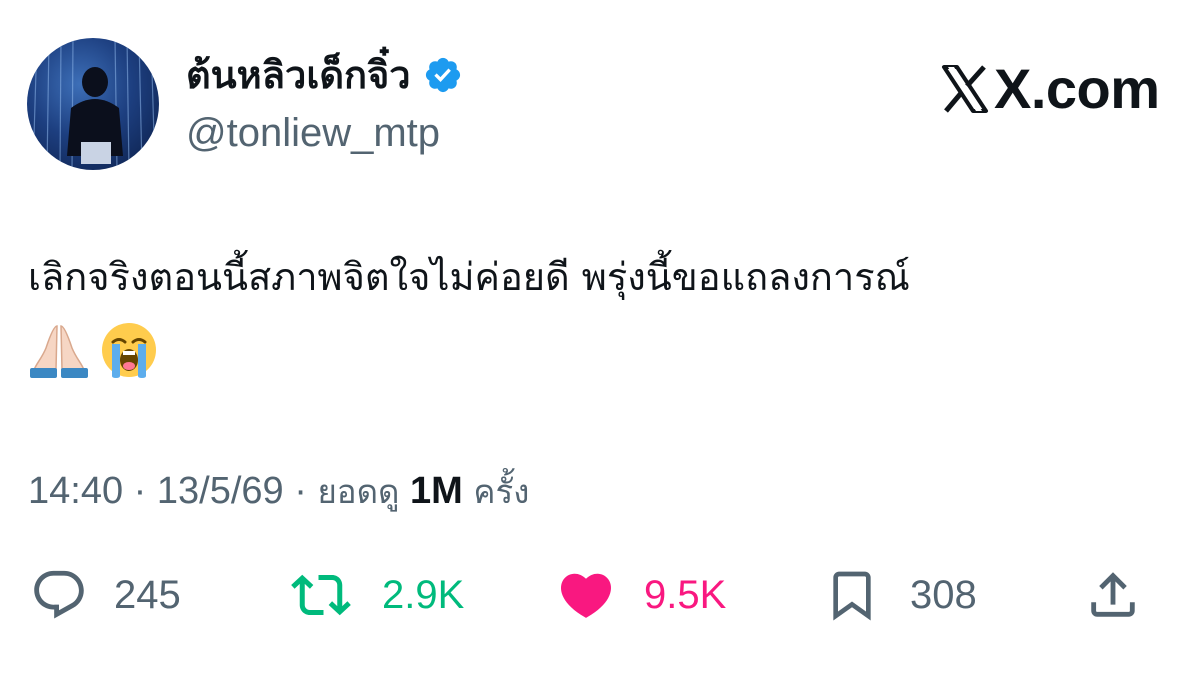 The image size is (1179, 674). What do you see at coordinates (104, 595) in the screenshot?
I see `reply-button: 245` at bounding box center [104, 595].